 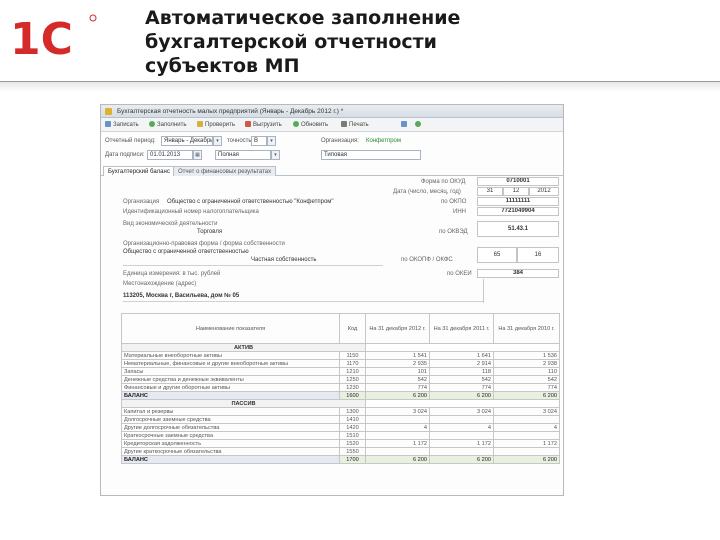 What do you see at coordinates (275, 155) in the screenshot?
I see `form-type-dropdown-button: ▾` at bounding box center [275, 155].